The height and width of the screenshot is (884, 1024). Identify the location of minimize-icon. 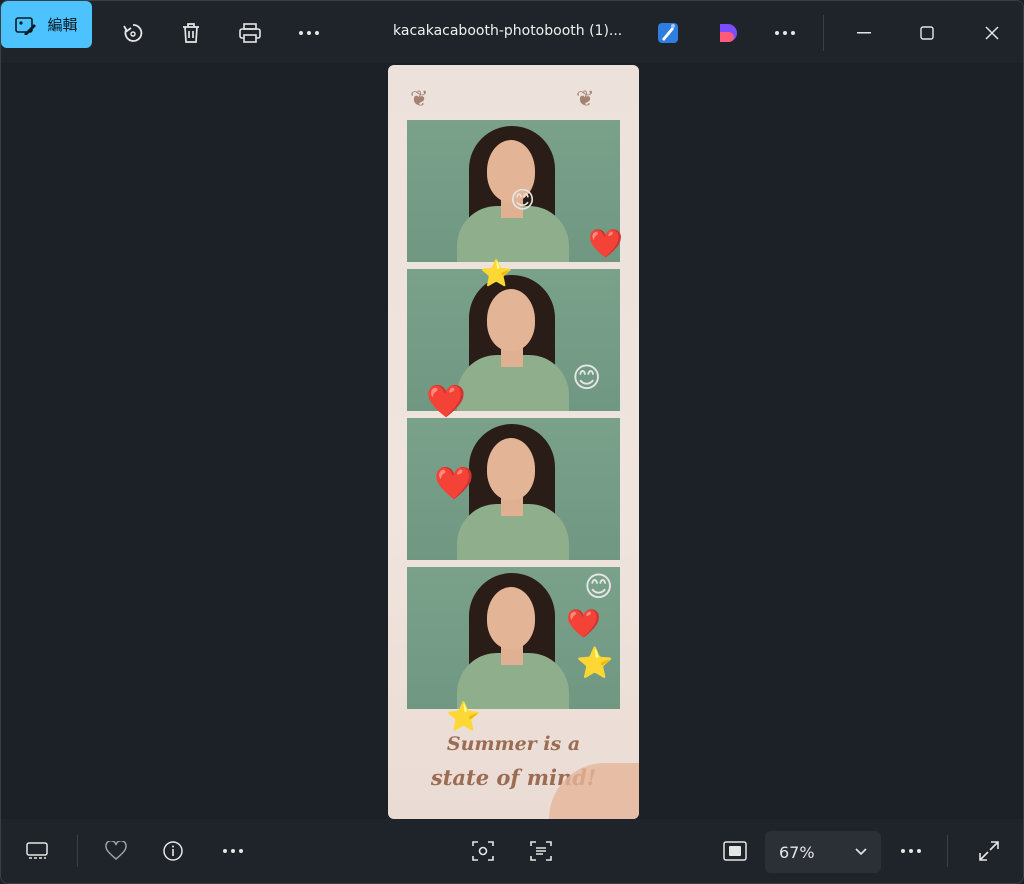
(864, 33).